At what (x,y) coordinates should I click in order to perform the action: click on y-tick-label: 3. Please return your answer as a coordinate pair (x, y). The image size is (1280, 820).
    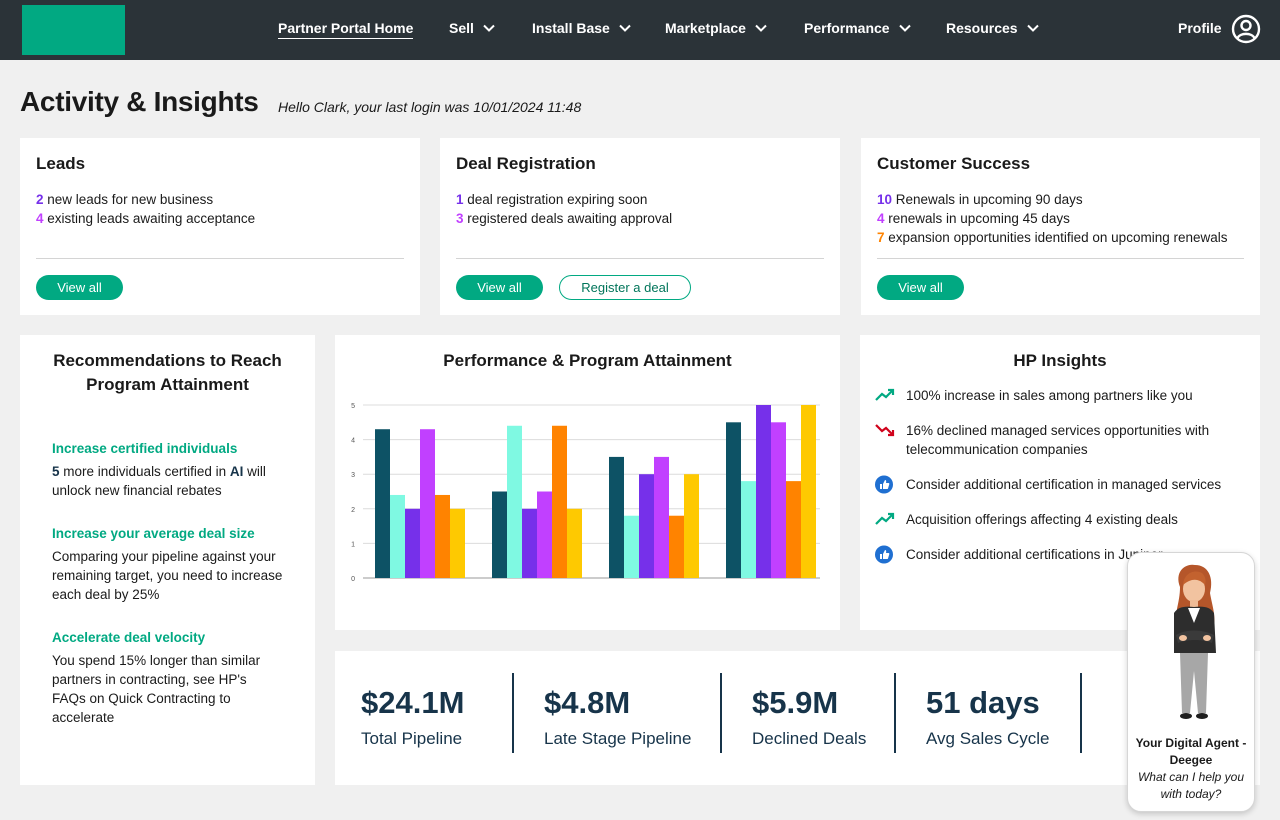
    Looking at the image, I should click on (353, 475).